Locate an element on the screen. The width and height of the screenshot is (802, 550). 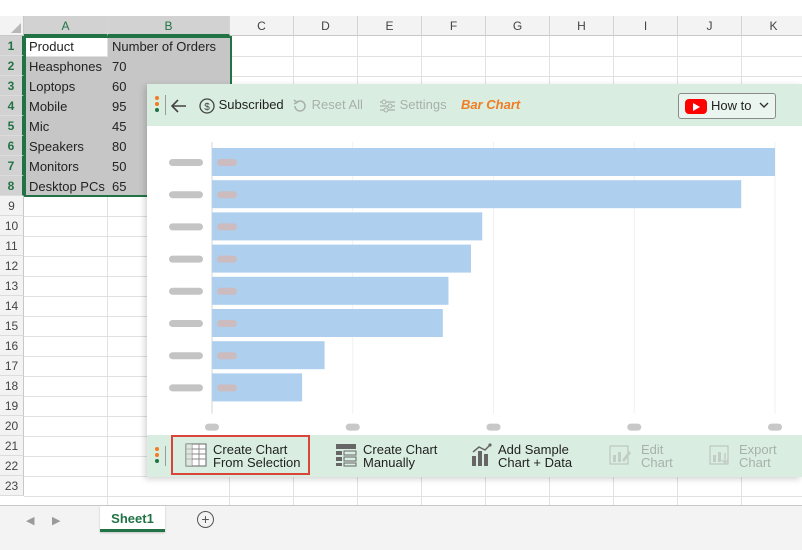
column-header-j: J is located at coordinates (710, 26).